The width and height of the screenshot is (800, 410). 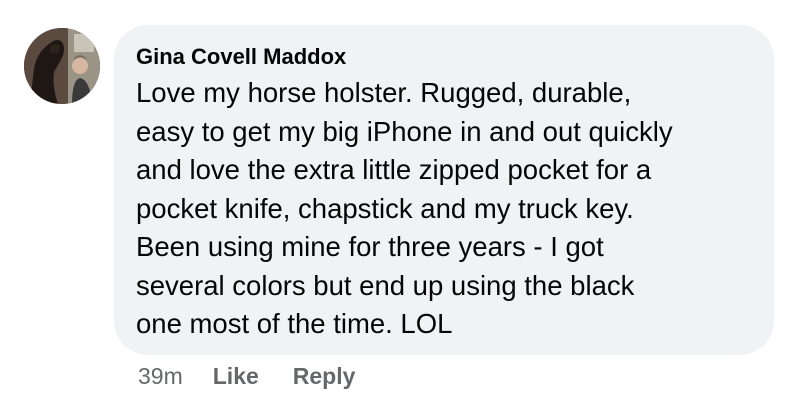 I want to click on comment-timestamp: 39m, so click(x=160, y=376).